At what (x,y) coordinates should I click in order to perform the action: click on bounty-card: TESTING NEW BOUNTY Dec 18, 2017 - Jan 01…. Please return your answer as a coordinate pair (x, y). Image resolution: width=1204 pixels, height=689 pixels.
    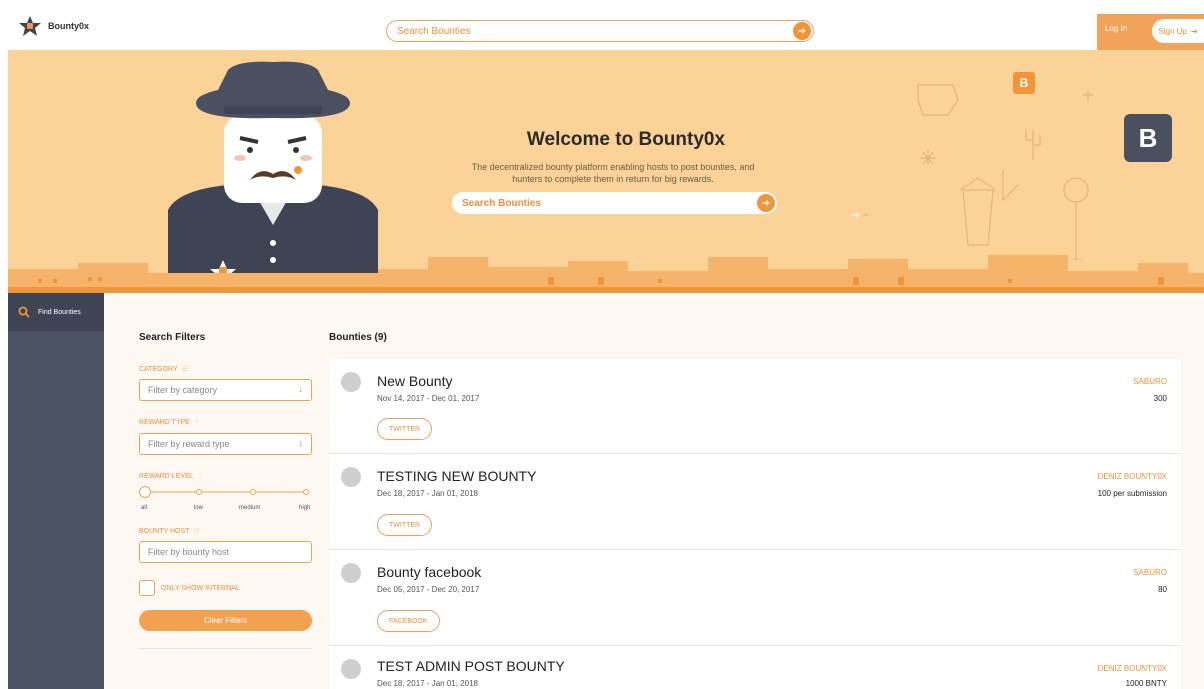
    Looking at the image, I should click on (755, 502).